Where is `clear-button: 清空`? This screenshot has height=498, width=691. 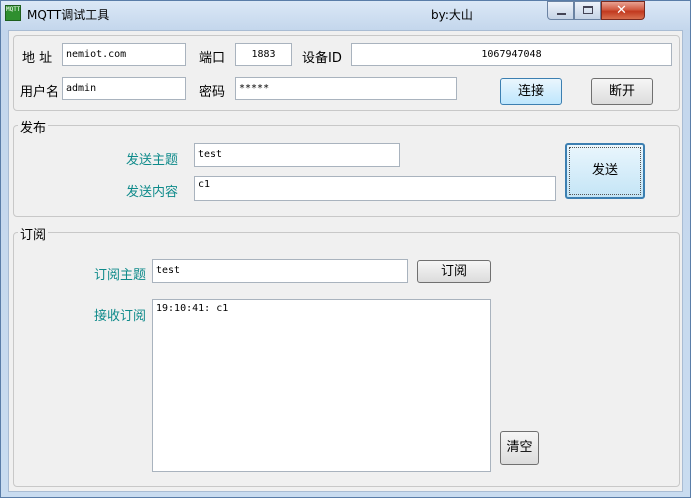
clear-button: 清空 is located at coordinates (519, 448).